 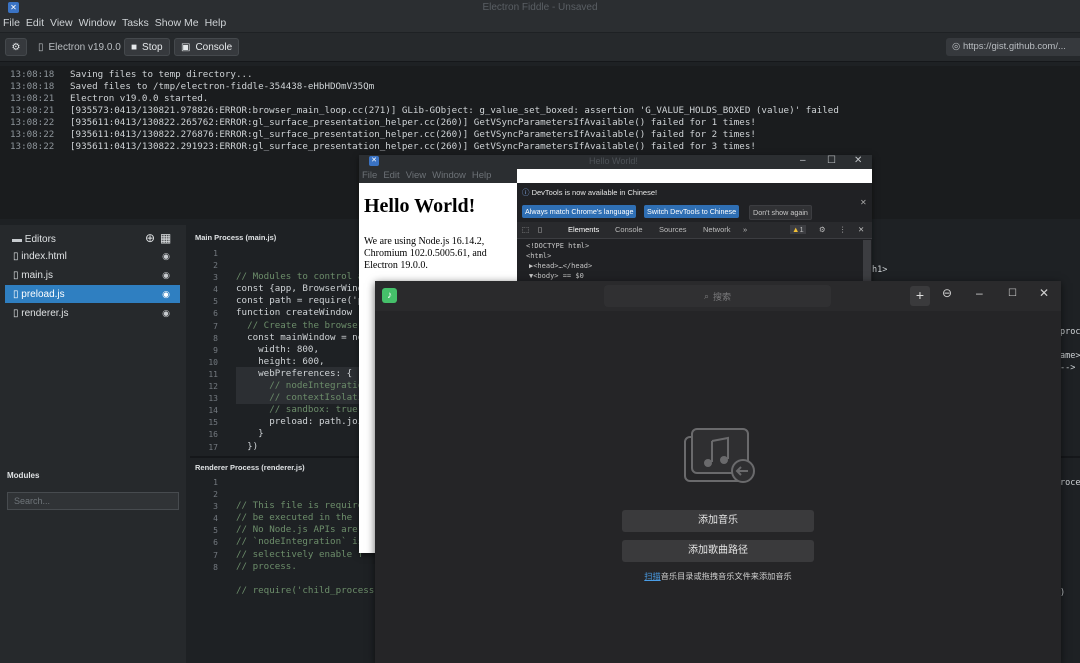 I want to click on gear-icon: ⚙, so click(x=16, y=47).